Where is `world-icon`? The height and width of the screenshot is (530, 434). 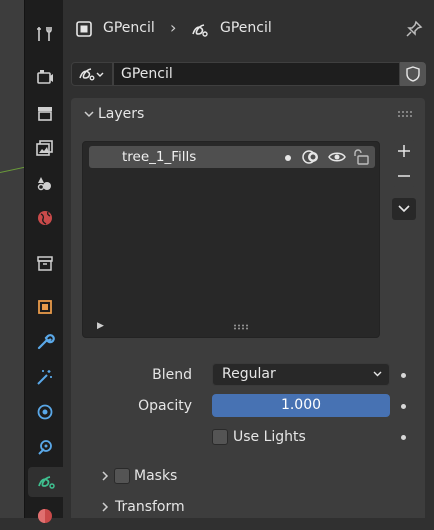 world-icon is located at coordinates (44, 218).